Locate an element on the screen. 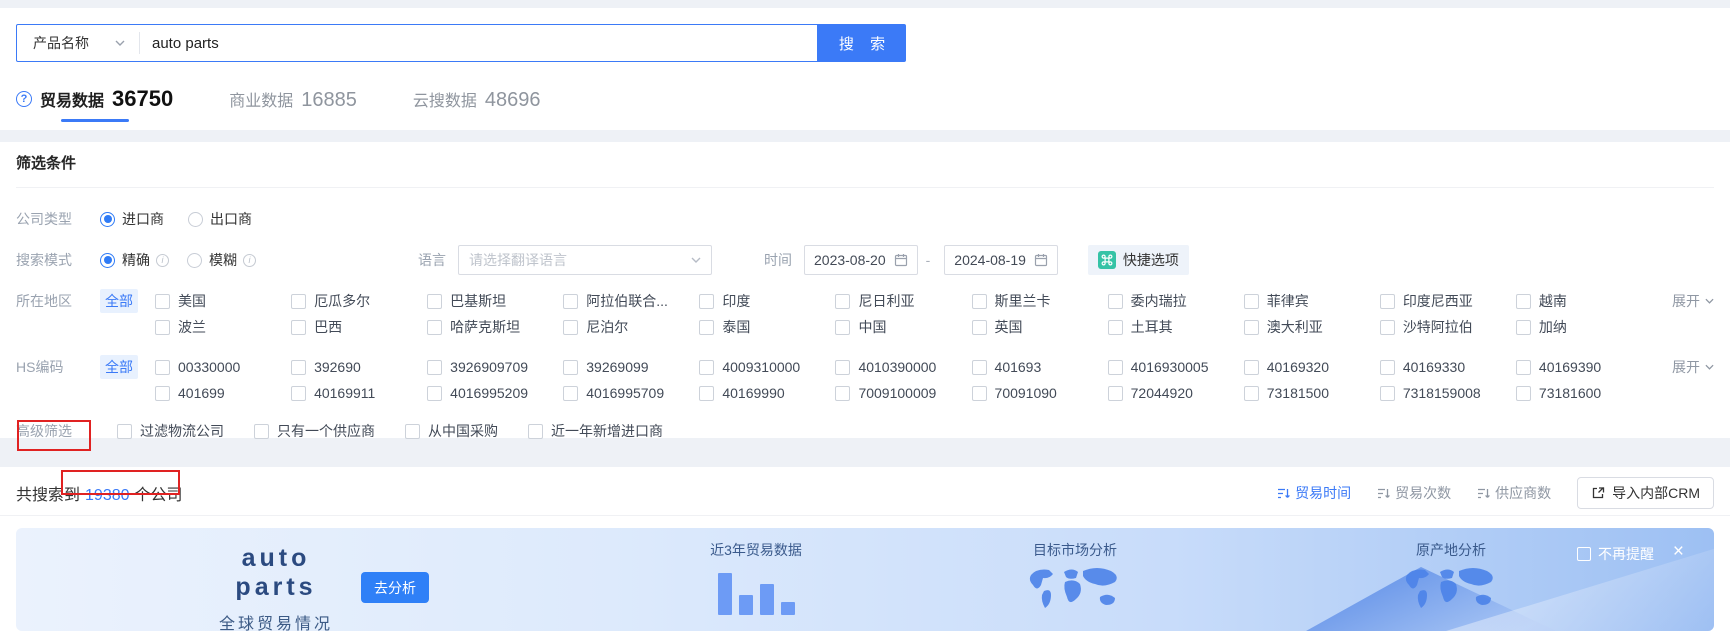 Image resolution: width=1730 pixels, height=642 pixels. language-select: 请选择翻译语言 is located at coordinates (585, 260).